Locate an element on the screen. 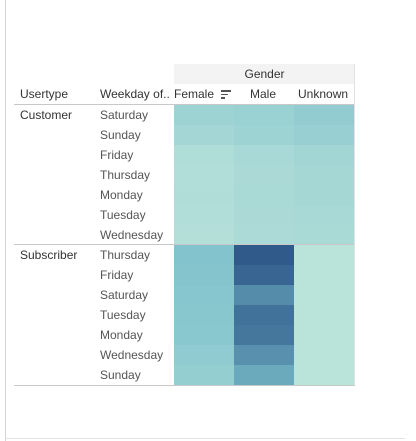 The width and height of the screenshot is (416, 441). table-bottom-line is located at coordinates (184, 385).